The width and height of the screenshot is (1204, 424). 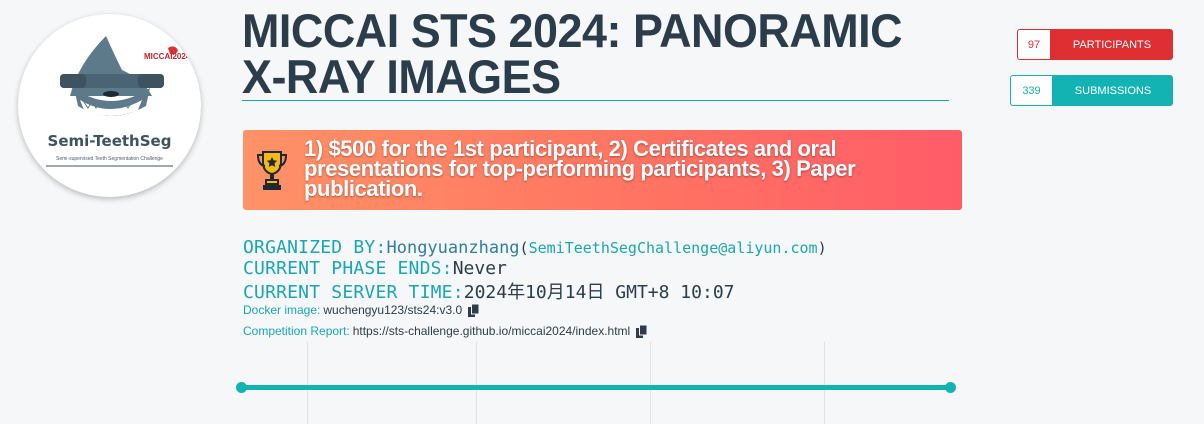 What do you see at coordinates (241, 387) in the screenshot?
I see `timeline-start-marker` at bounding box center [241, 387].